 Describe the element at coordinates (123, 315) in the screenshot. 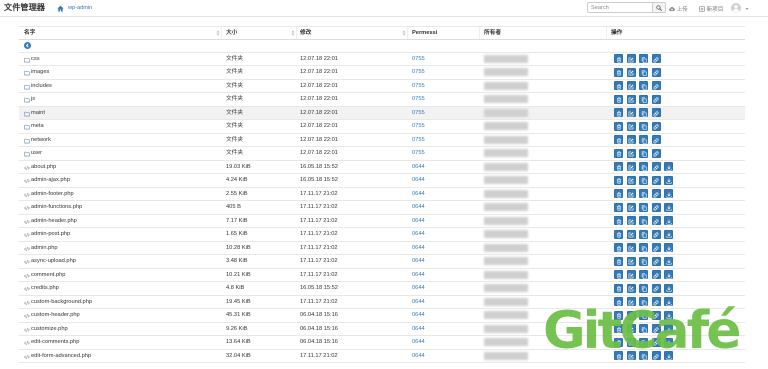

I see `item-link: custom-header.php` at that location.